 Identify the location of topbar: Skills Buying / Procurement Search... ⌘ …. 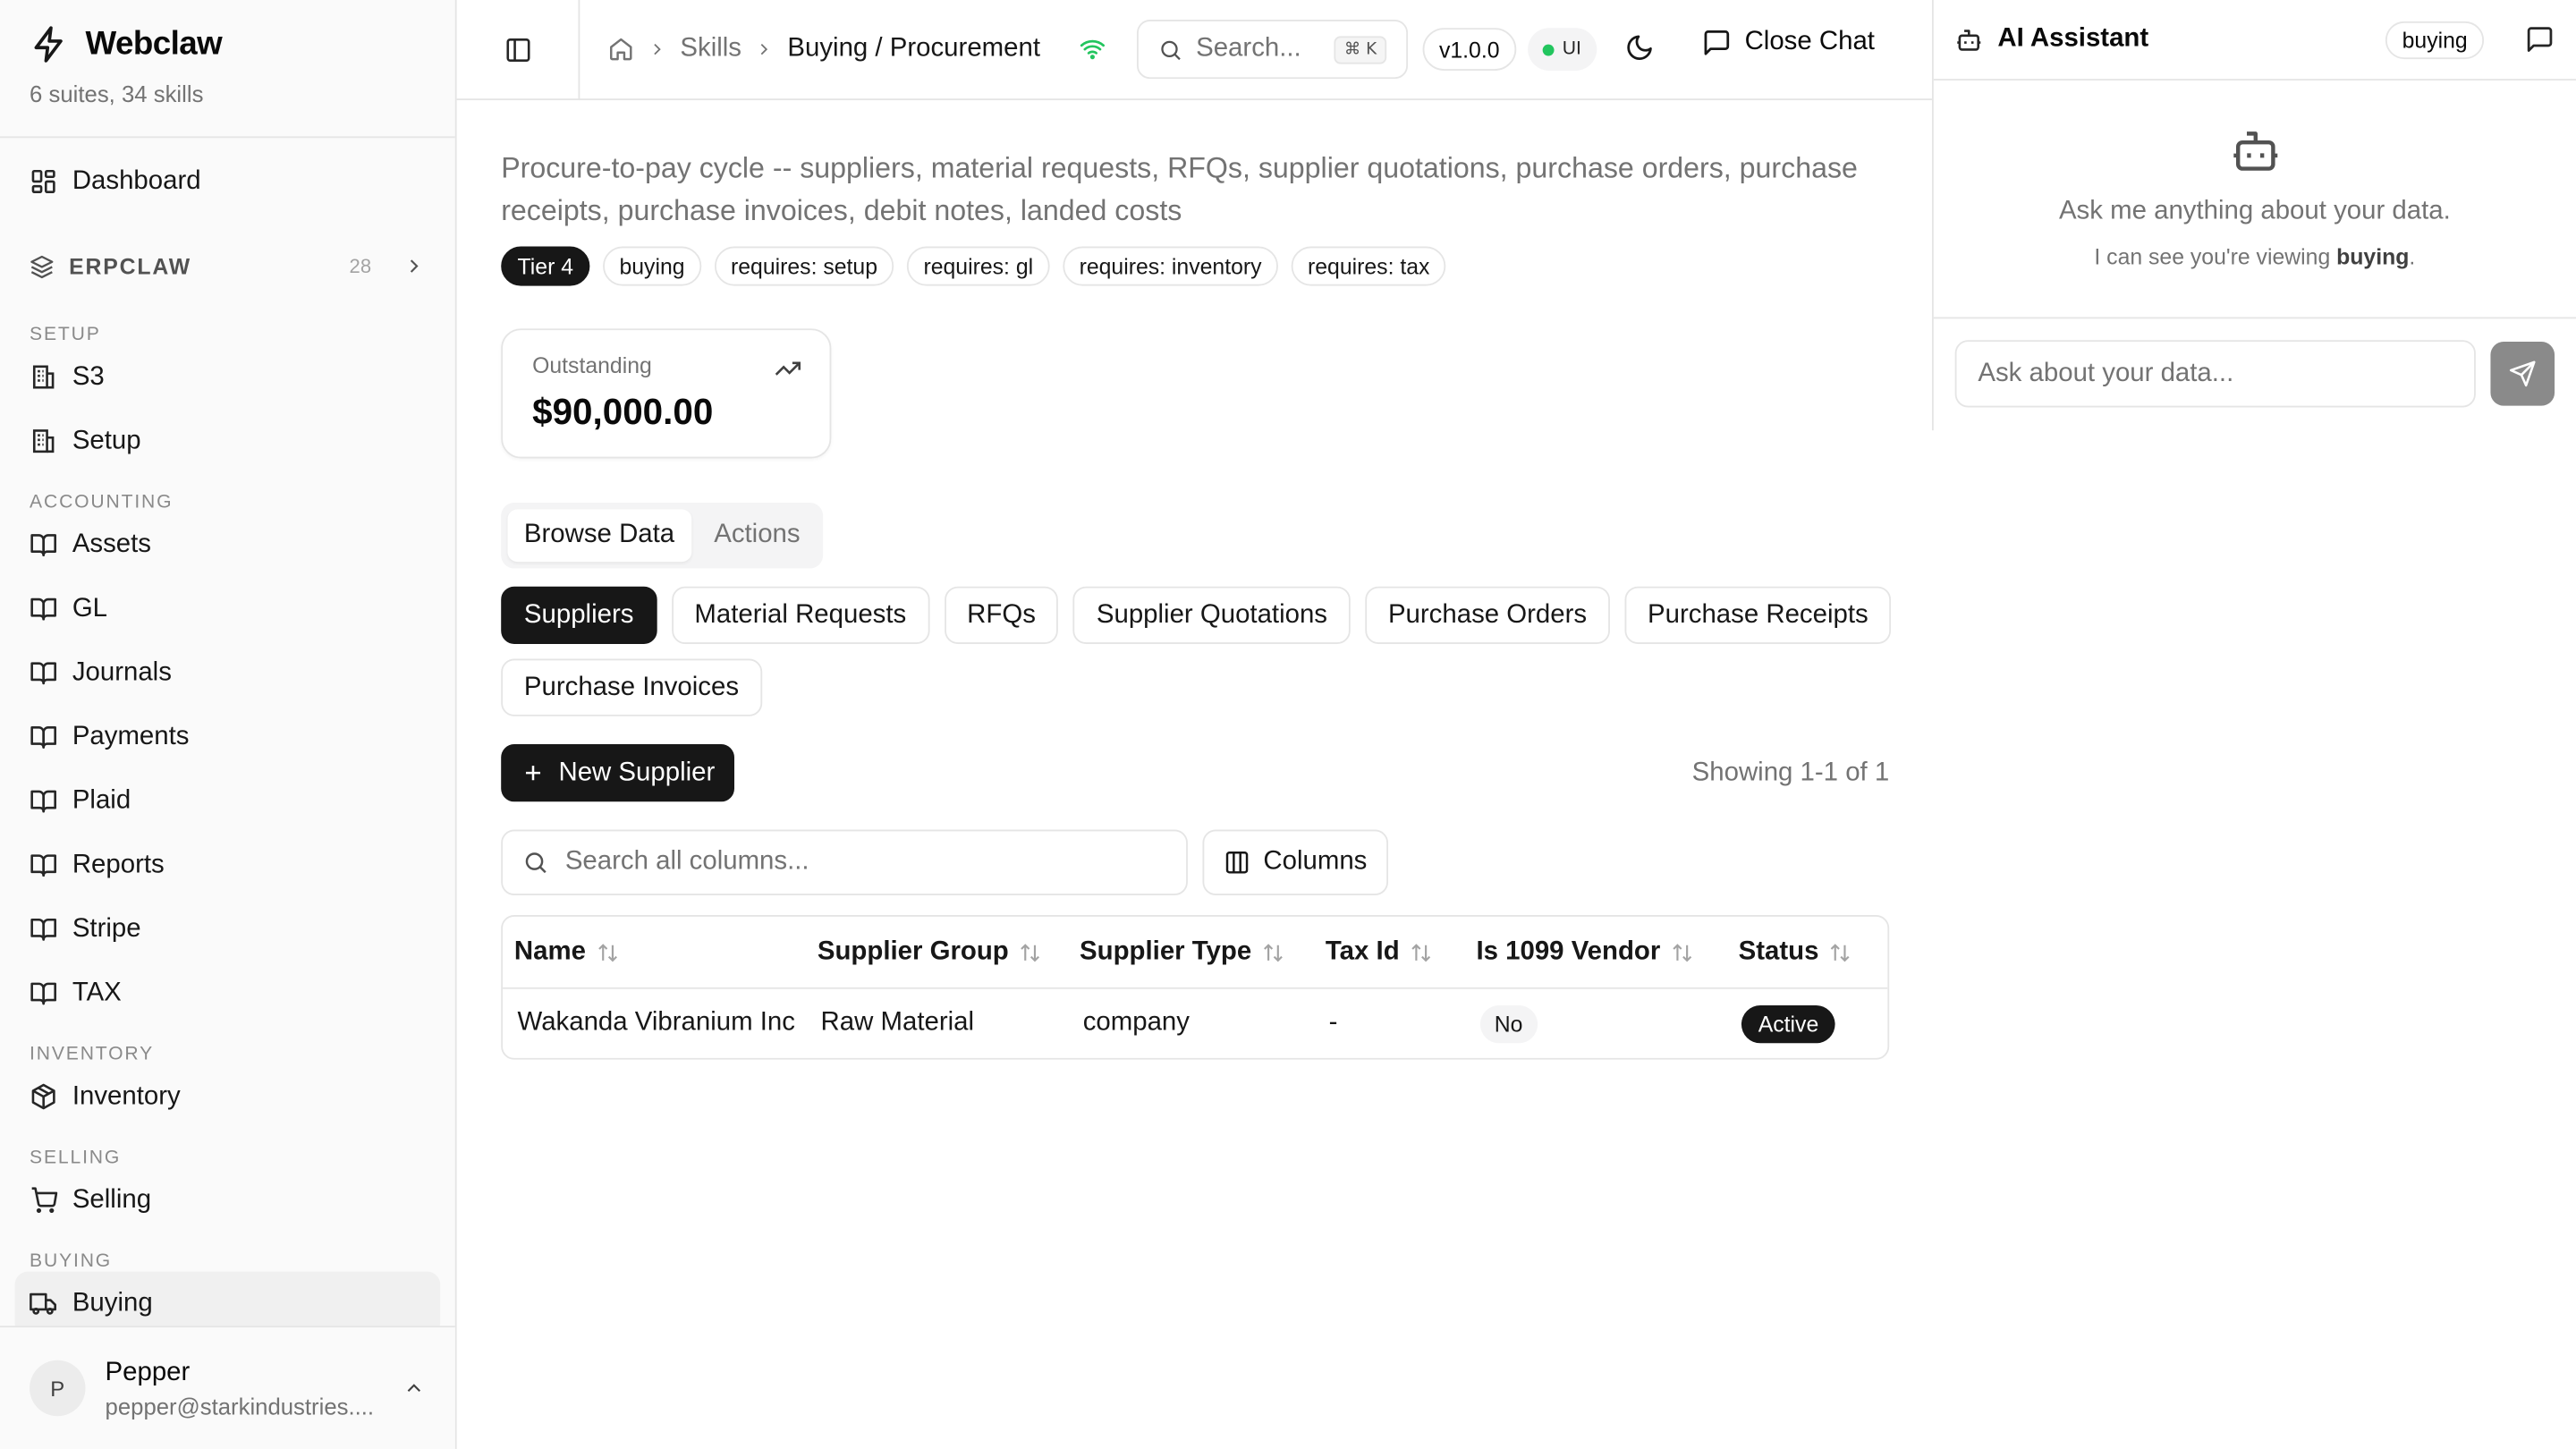
(1194, 50).